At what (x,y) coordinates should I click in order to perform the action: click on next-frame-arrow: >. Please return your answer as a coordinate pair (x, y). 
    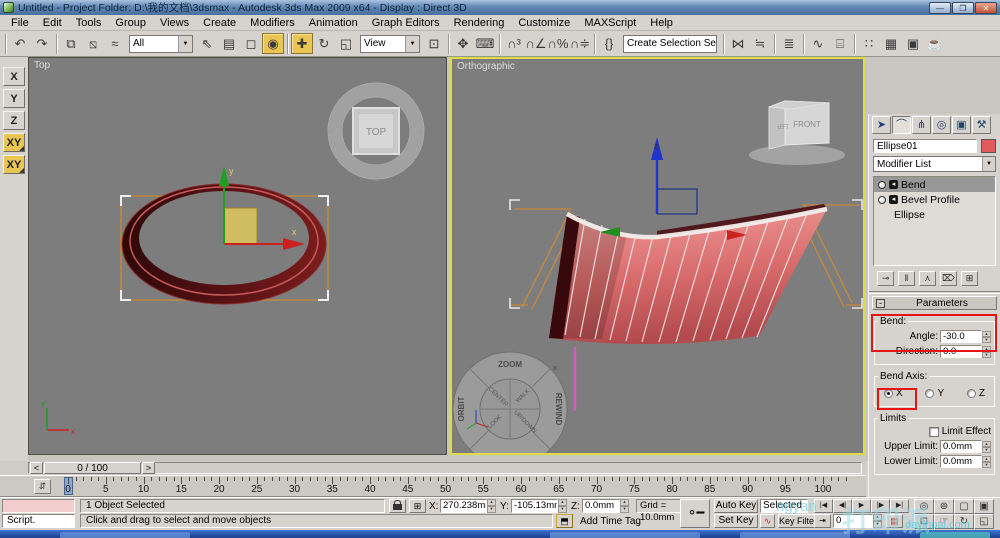
    Looking at the image, I should click on (148, 468).